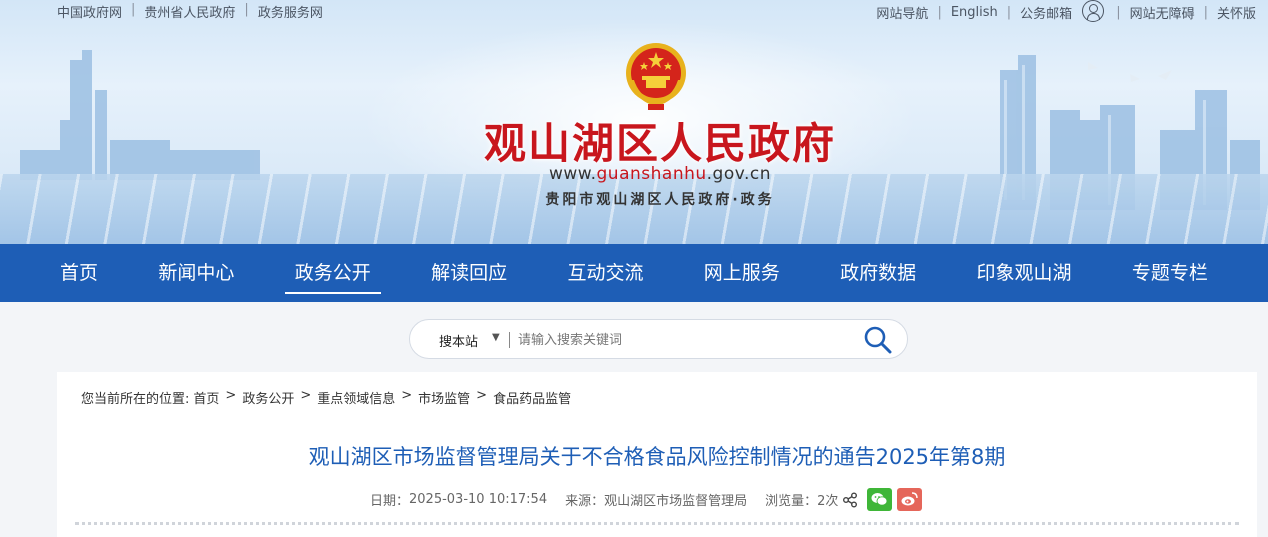 This screenshot has width=1268, height=537. What do you see at coordinates (478, 499) in the screenshot?
I see `article-date: 2025-03-10 10:17:54` at bounding box center [478, 499].